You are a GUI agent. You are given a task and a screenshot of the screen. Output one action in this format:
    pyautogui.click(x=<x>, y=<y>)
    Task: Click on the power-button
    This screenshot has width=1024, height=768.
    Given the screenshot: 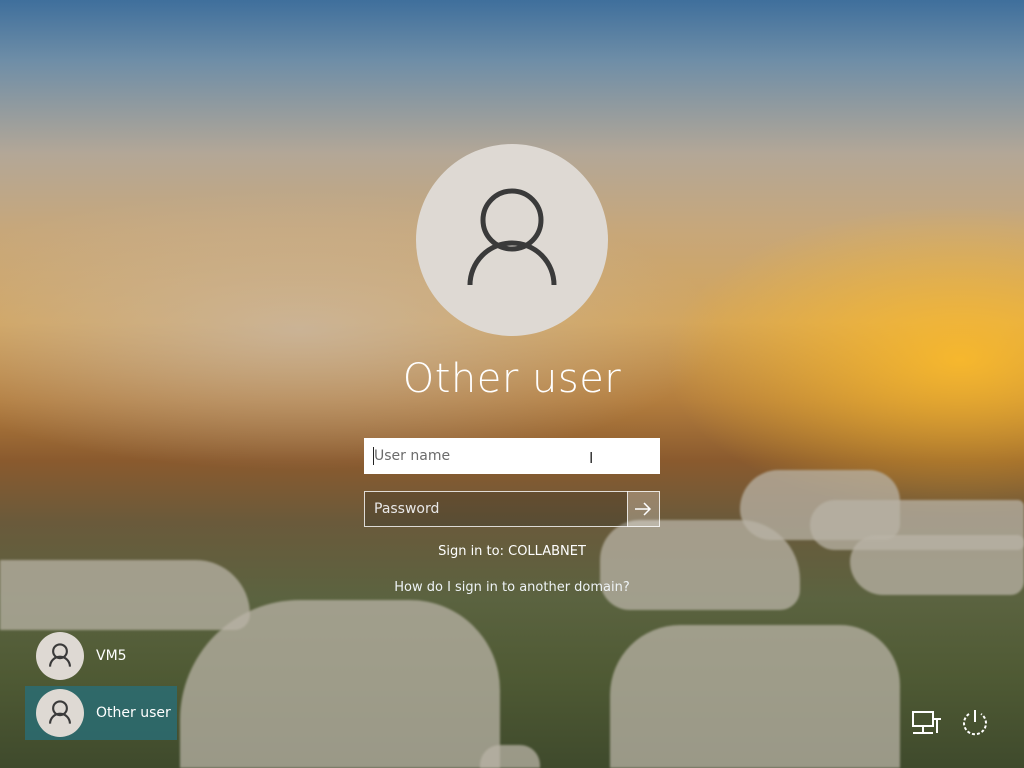 What is the action you would take?
    pyautogui.click(x=975, y=723)
    